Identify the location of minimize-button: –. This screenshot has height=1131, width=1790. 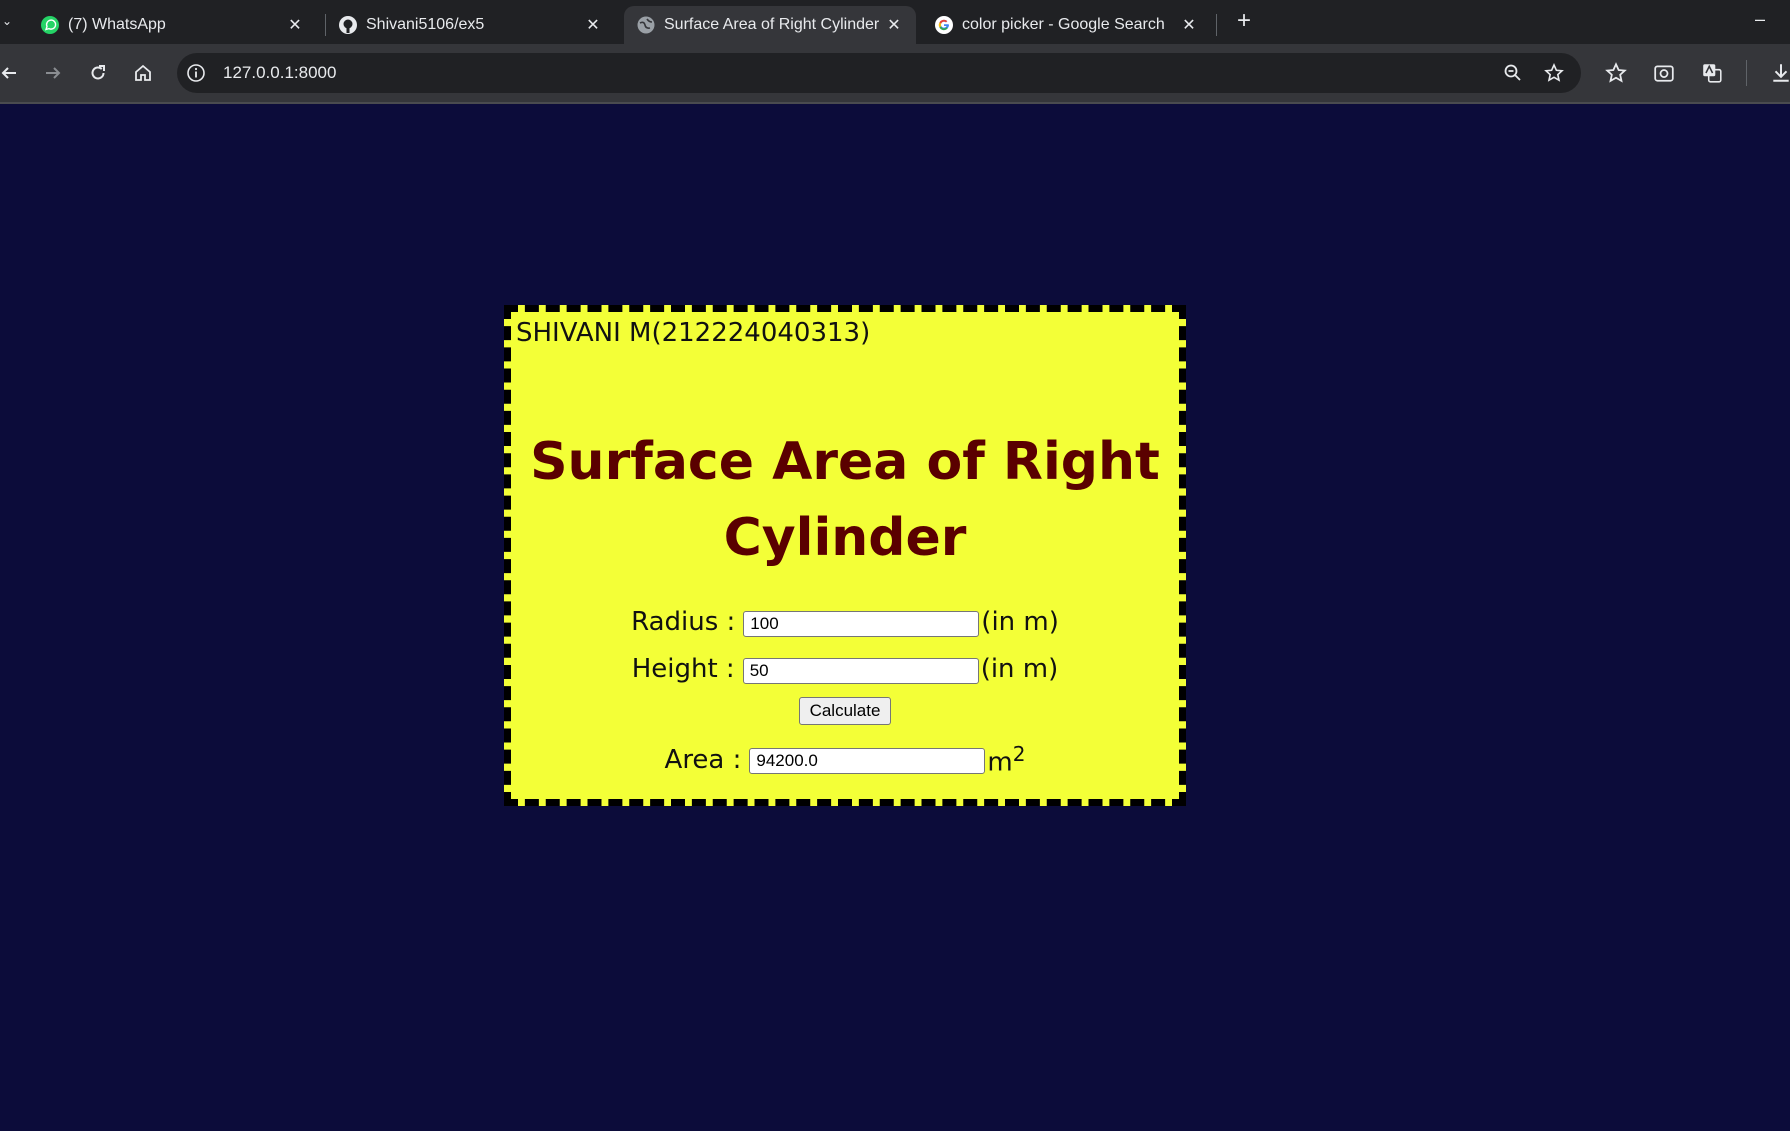
(1760, 19).